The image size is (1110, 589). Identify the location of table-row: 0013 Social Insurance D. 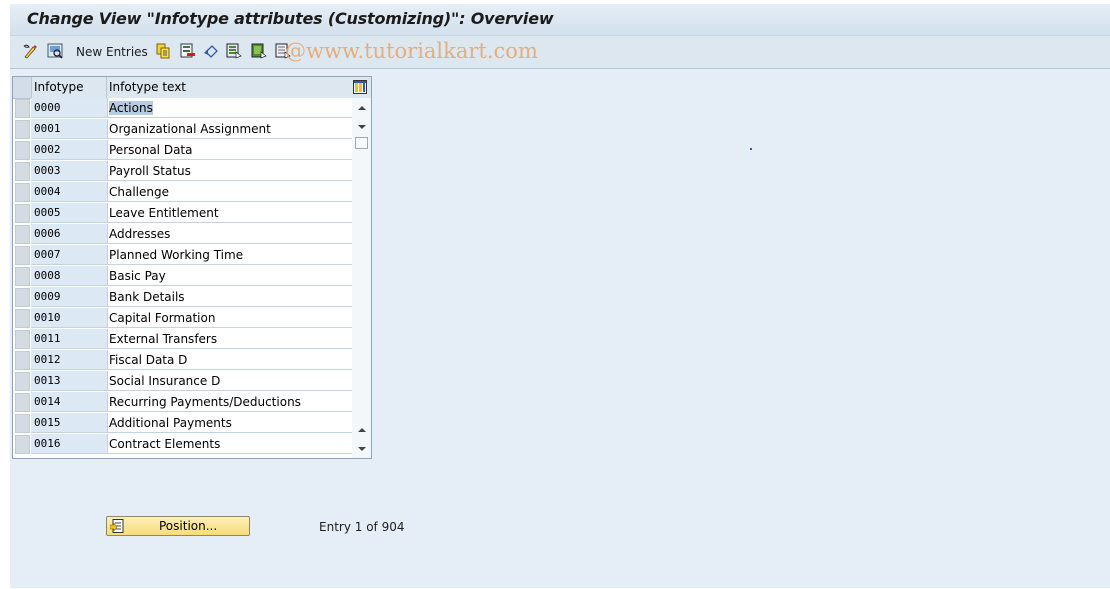
(182, 381).